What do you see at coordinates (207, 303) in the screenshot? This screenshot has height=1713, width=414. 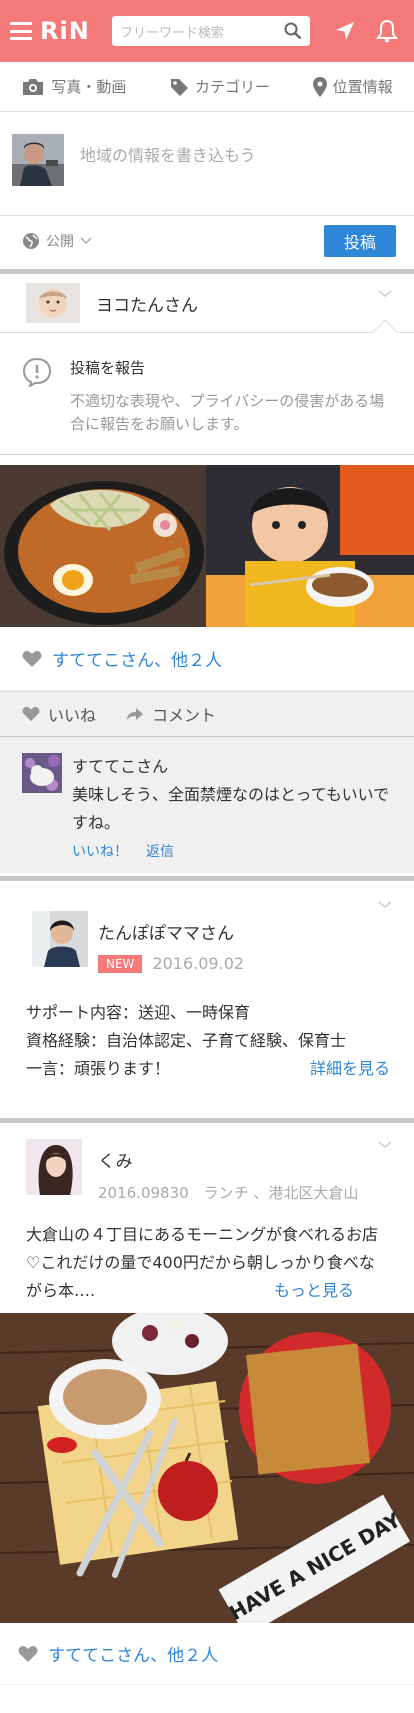 I see `post-header: ヨコたんさん` at bounding box center [207, 303].